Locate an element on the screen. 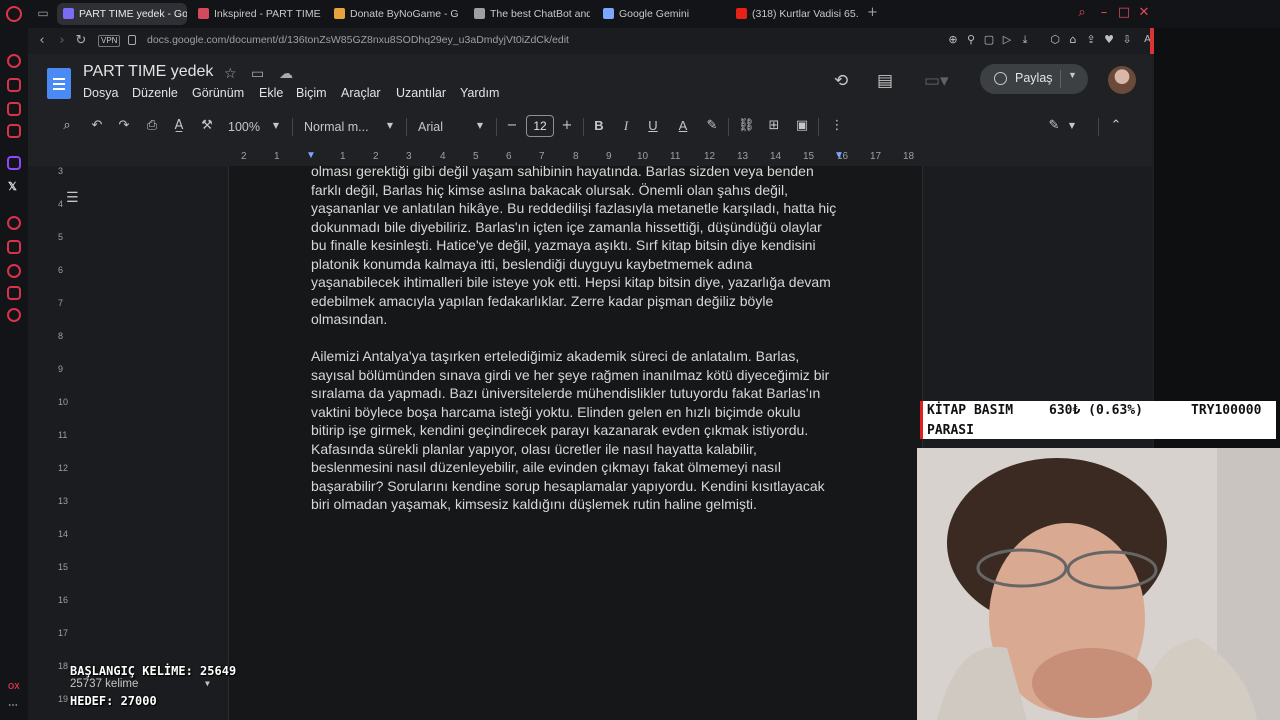  wallet-icon: ⌂ is located at coordinates (1073, 40).